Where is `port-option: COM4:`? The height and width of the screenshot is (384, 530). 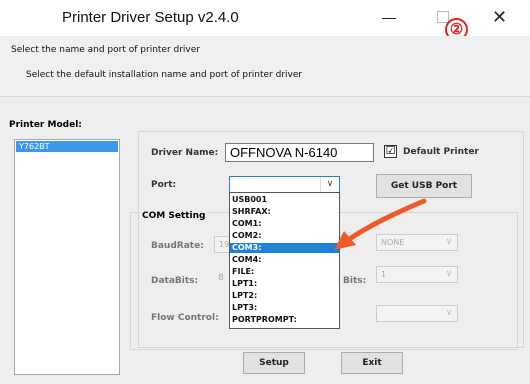
port-option: COM4: is located at coordinates (284, 260).